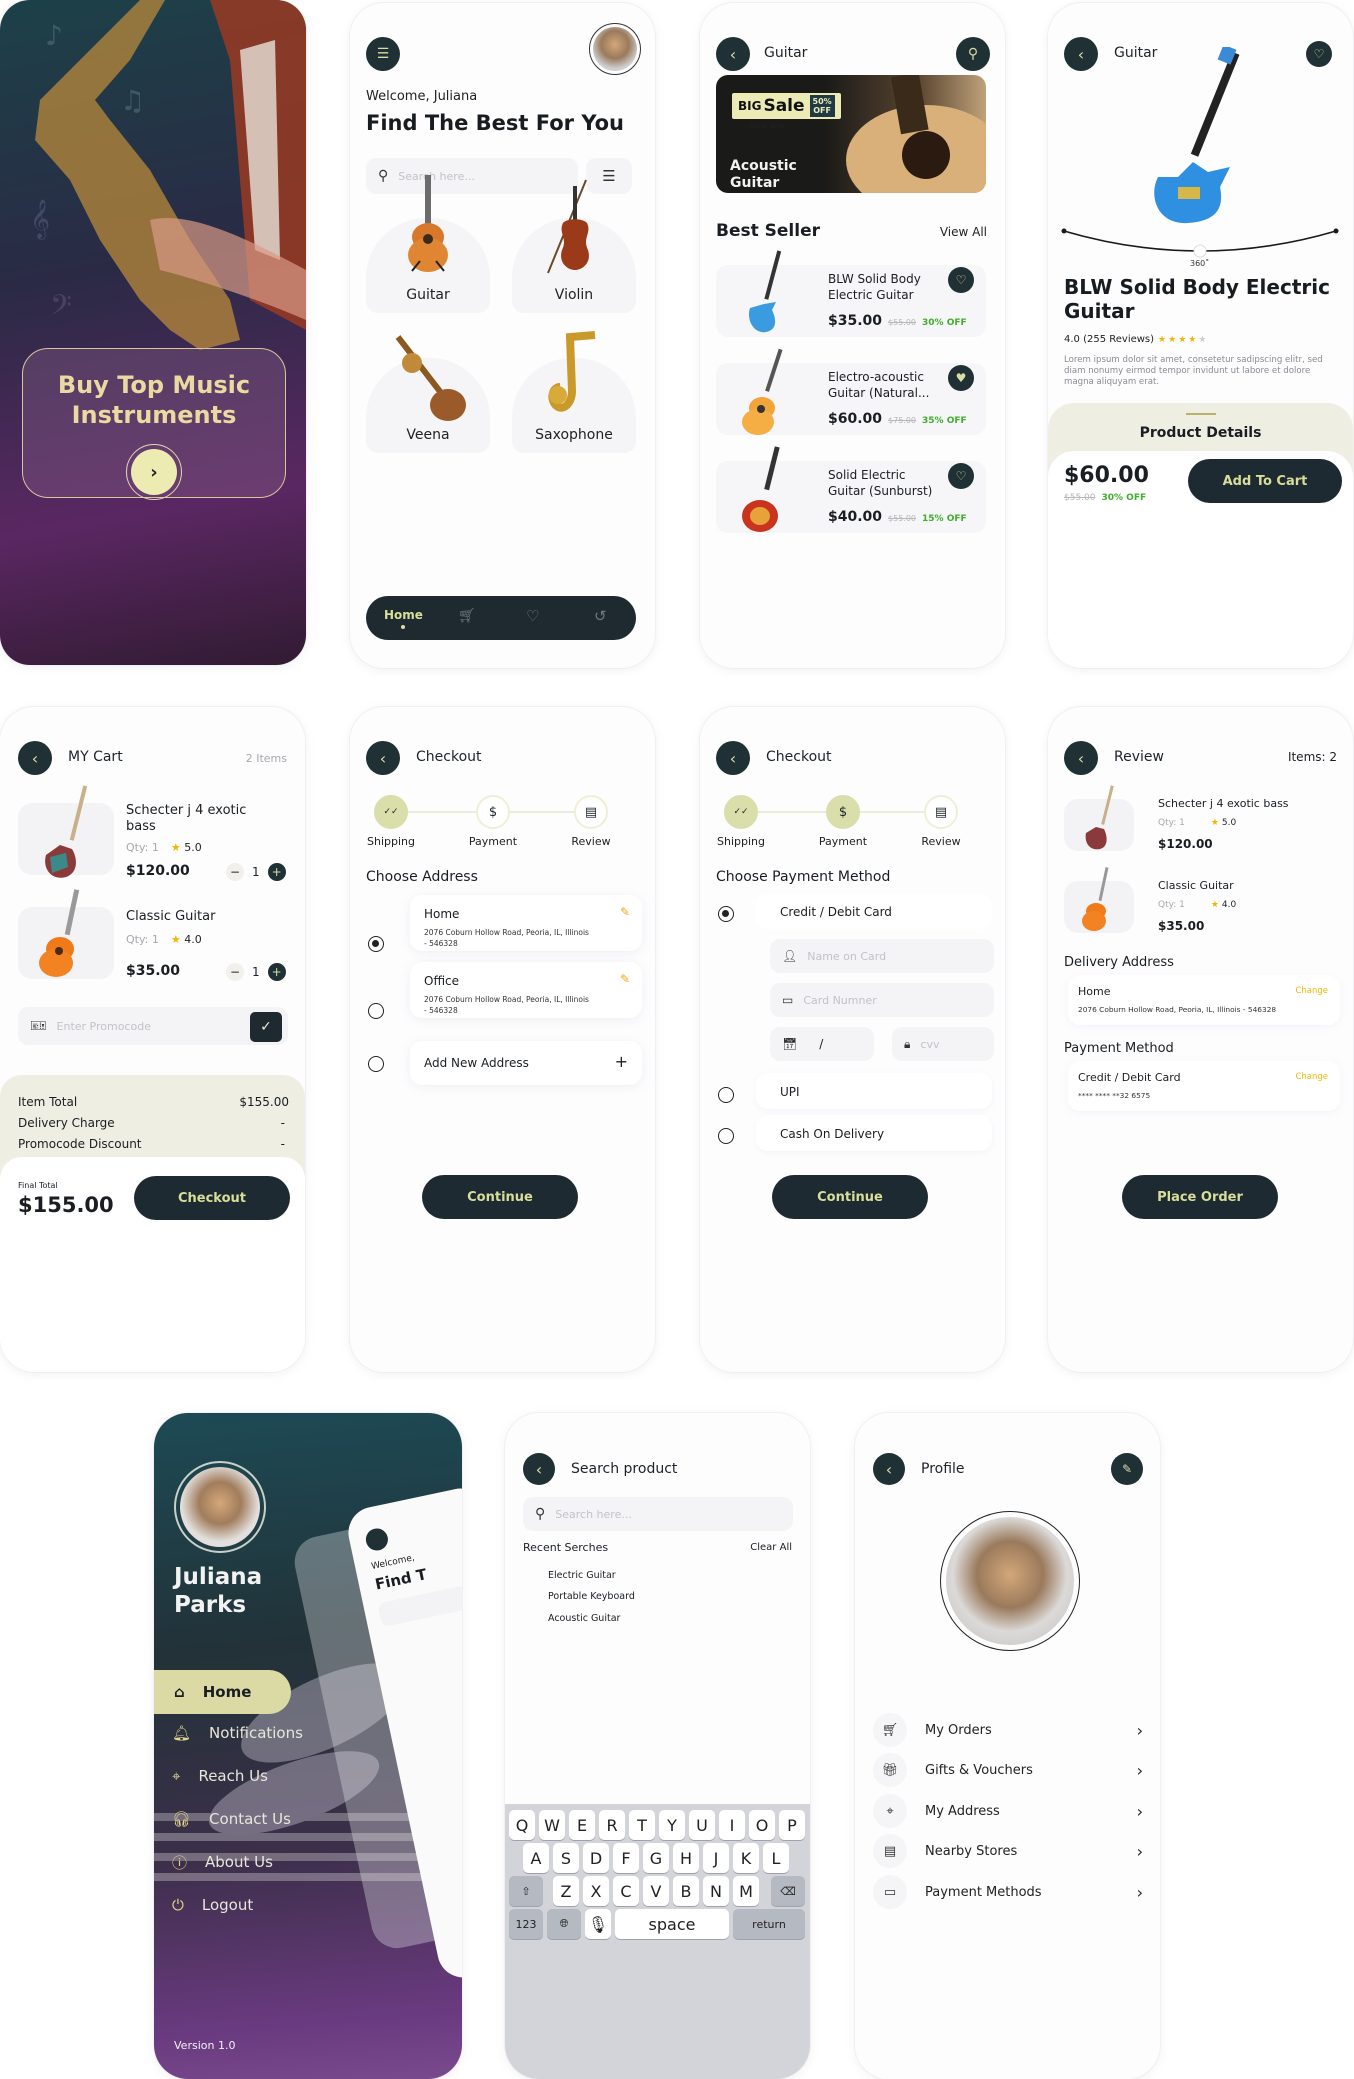 This screenshot has width=1354, height=2079. What do you see at coordinates (532, 616) in the screenshot?
I see `heart-icon: ♡` at bounding box center [532, 616].